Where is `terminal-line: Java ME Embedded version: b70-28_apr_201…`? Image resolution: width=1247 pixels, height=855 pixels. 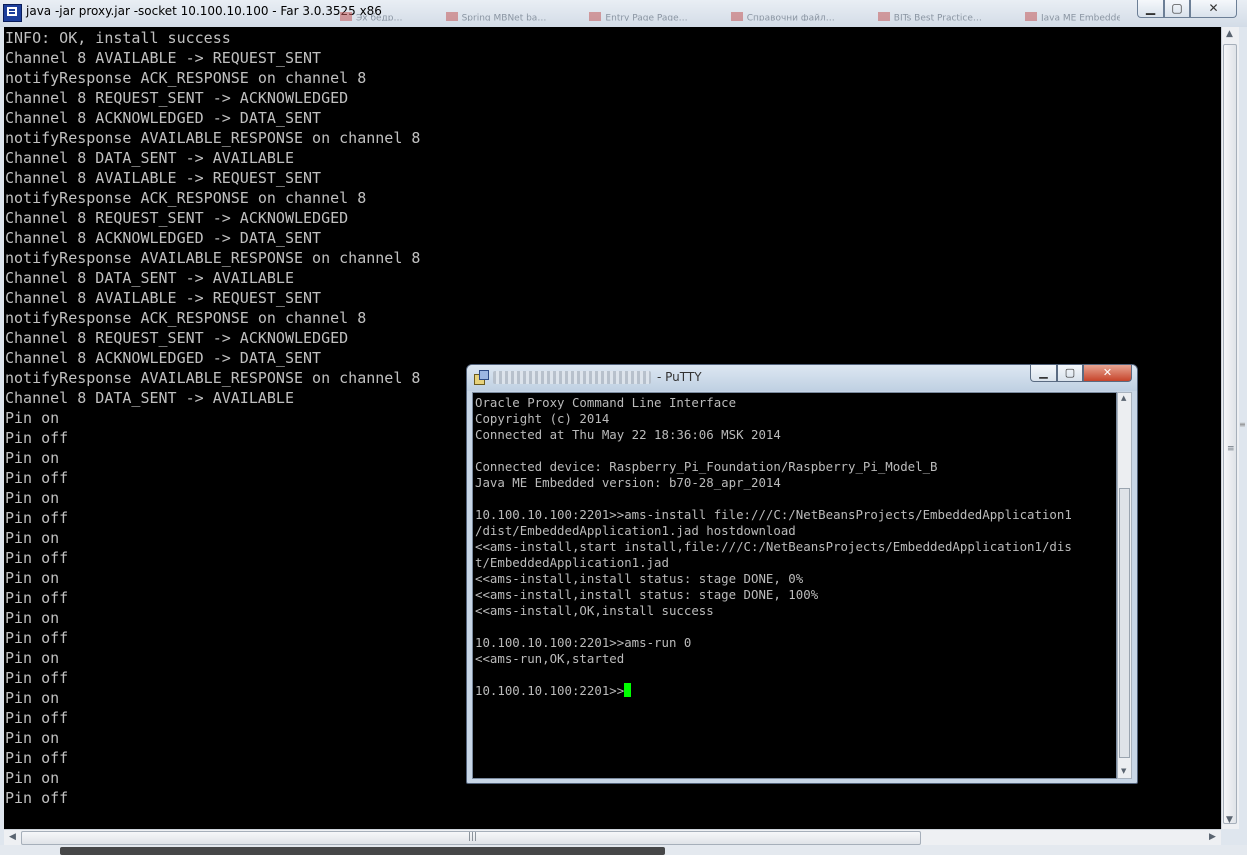 terminal-line: Java ME Embedded version: b70-28_apr_201… is located at coordinates (628, 482).